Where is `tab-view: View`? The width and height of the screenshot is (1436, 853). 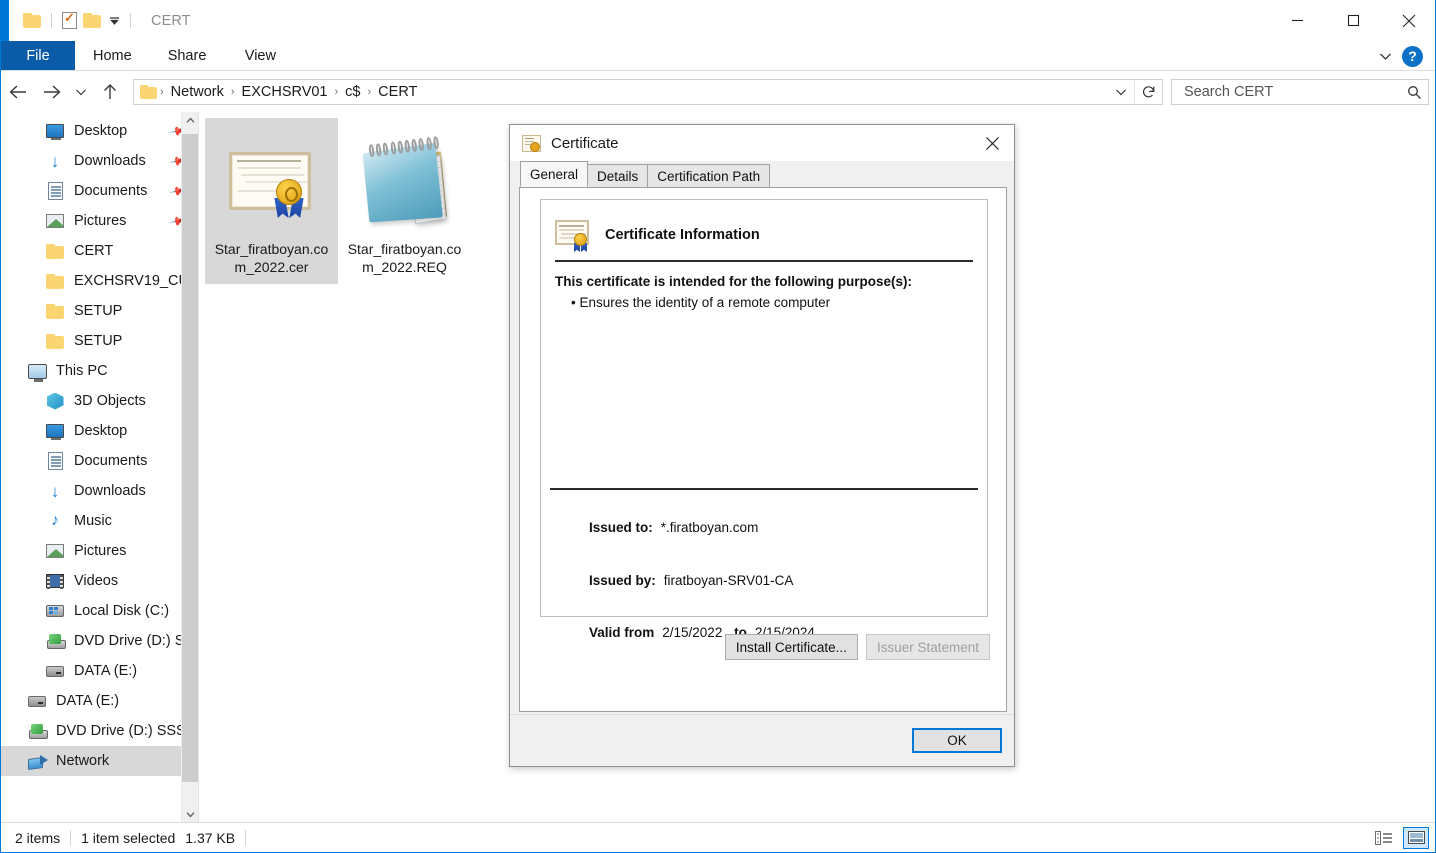 tab-view: View is located at coordinates (260, 55).